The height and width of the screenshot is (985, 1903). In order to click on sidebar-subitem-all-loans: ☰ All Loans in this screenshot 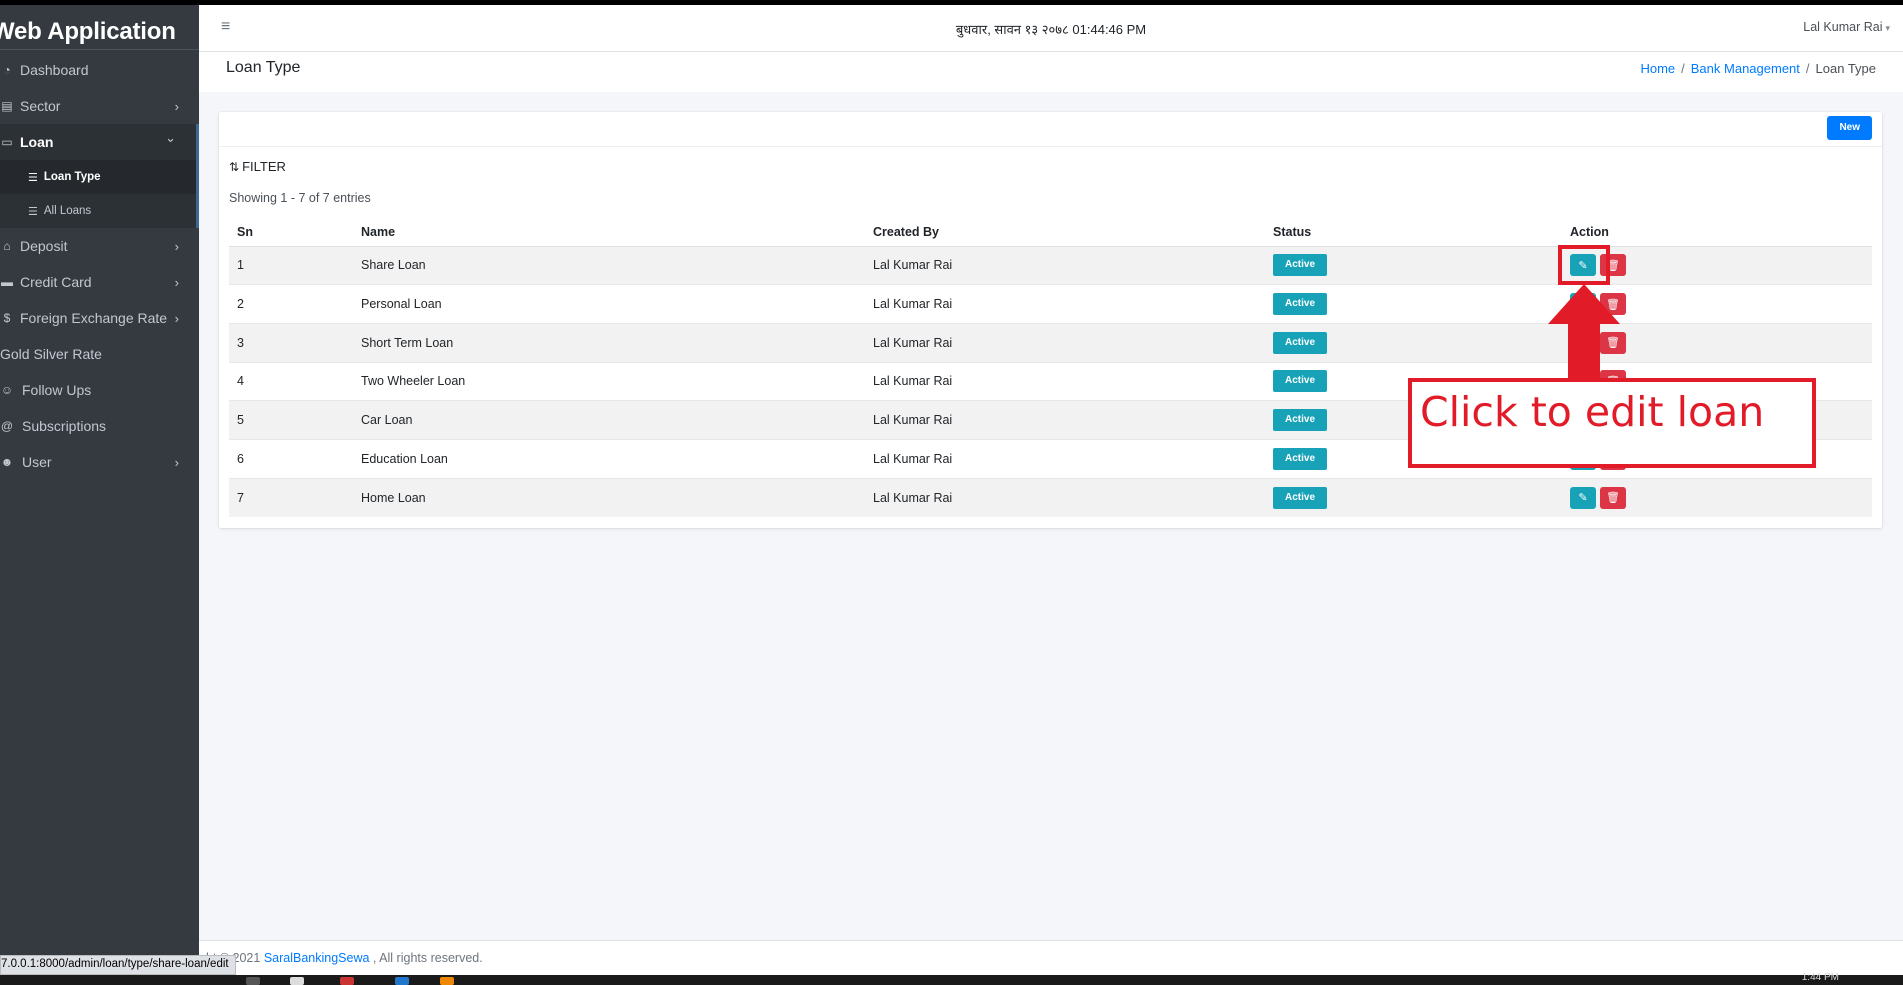, I will do `click(99, 211)`.